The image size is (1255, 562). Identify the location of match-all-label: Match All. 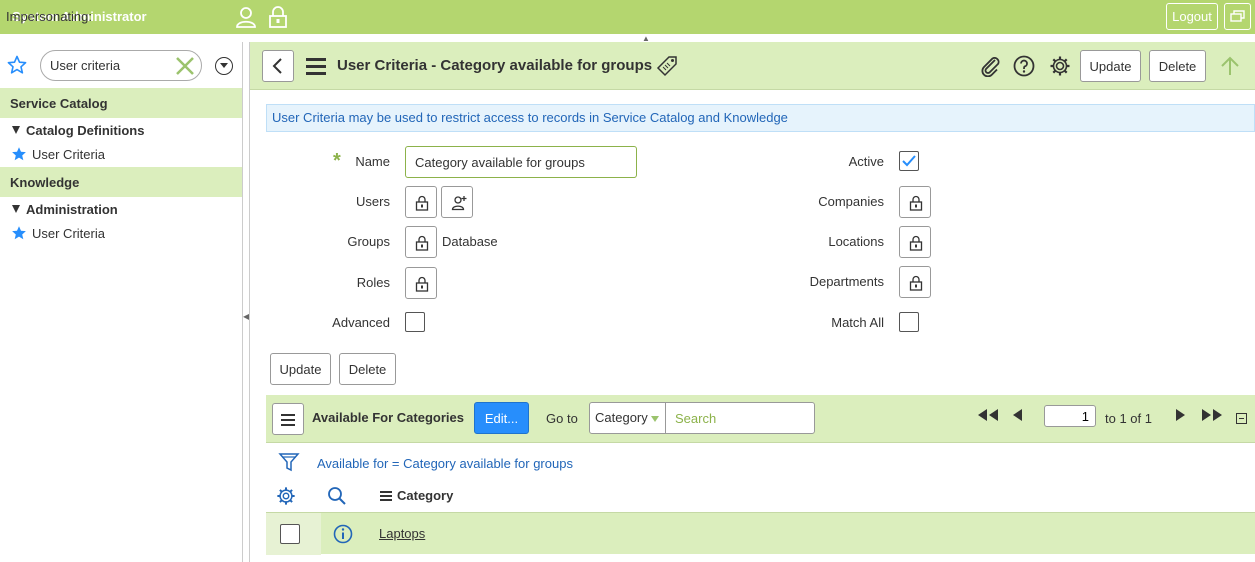
(857, 322).